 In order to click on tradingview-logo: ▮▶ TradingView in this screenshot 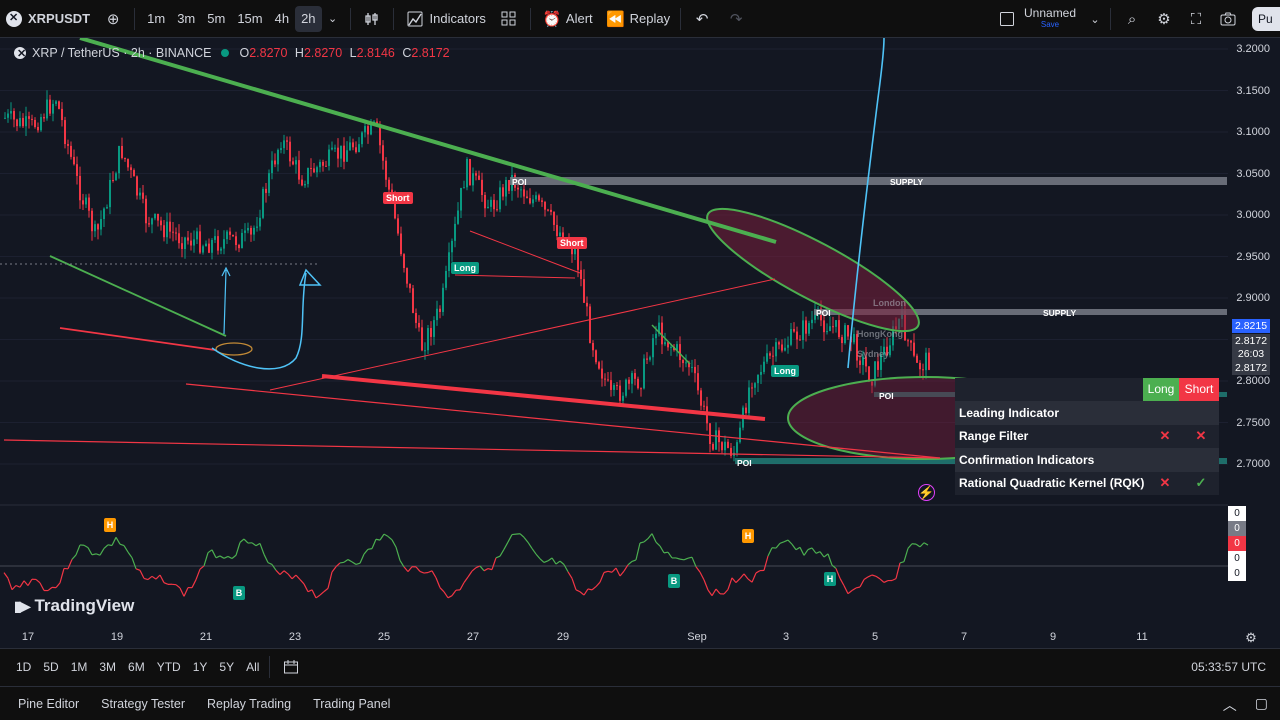, I will do `click(74, 606)`.